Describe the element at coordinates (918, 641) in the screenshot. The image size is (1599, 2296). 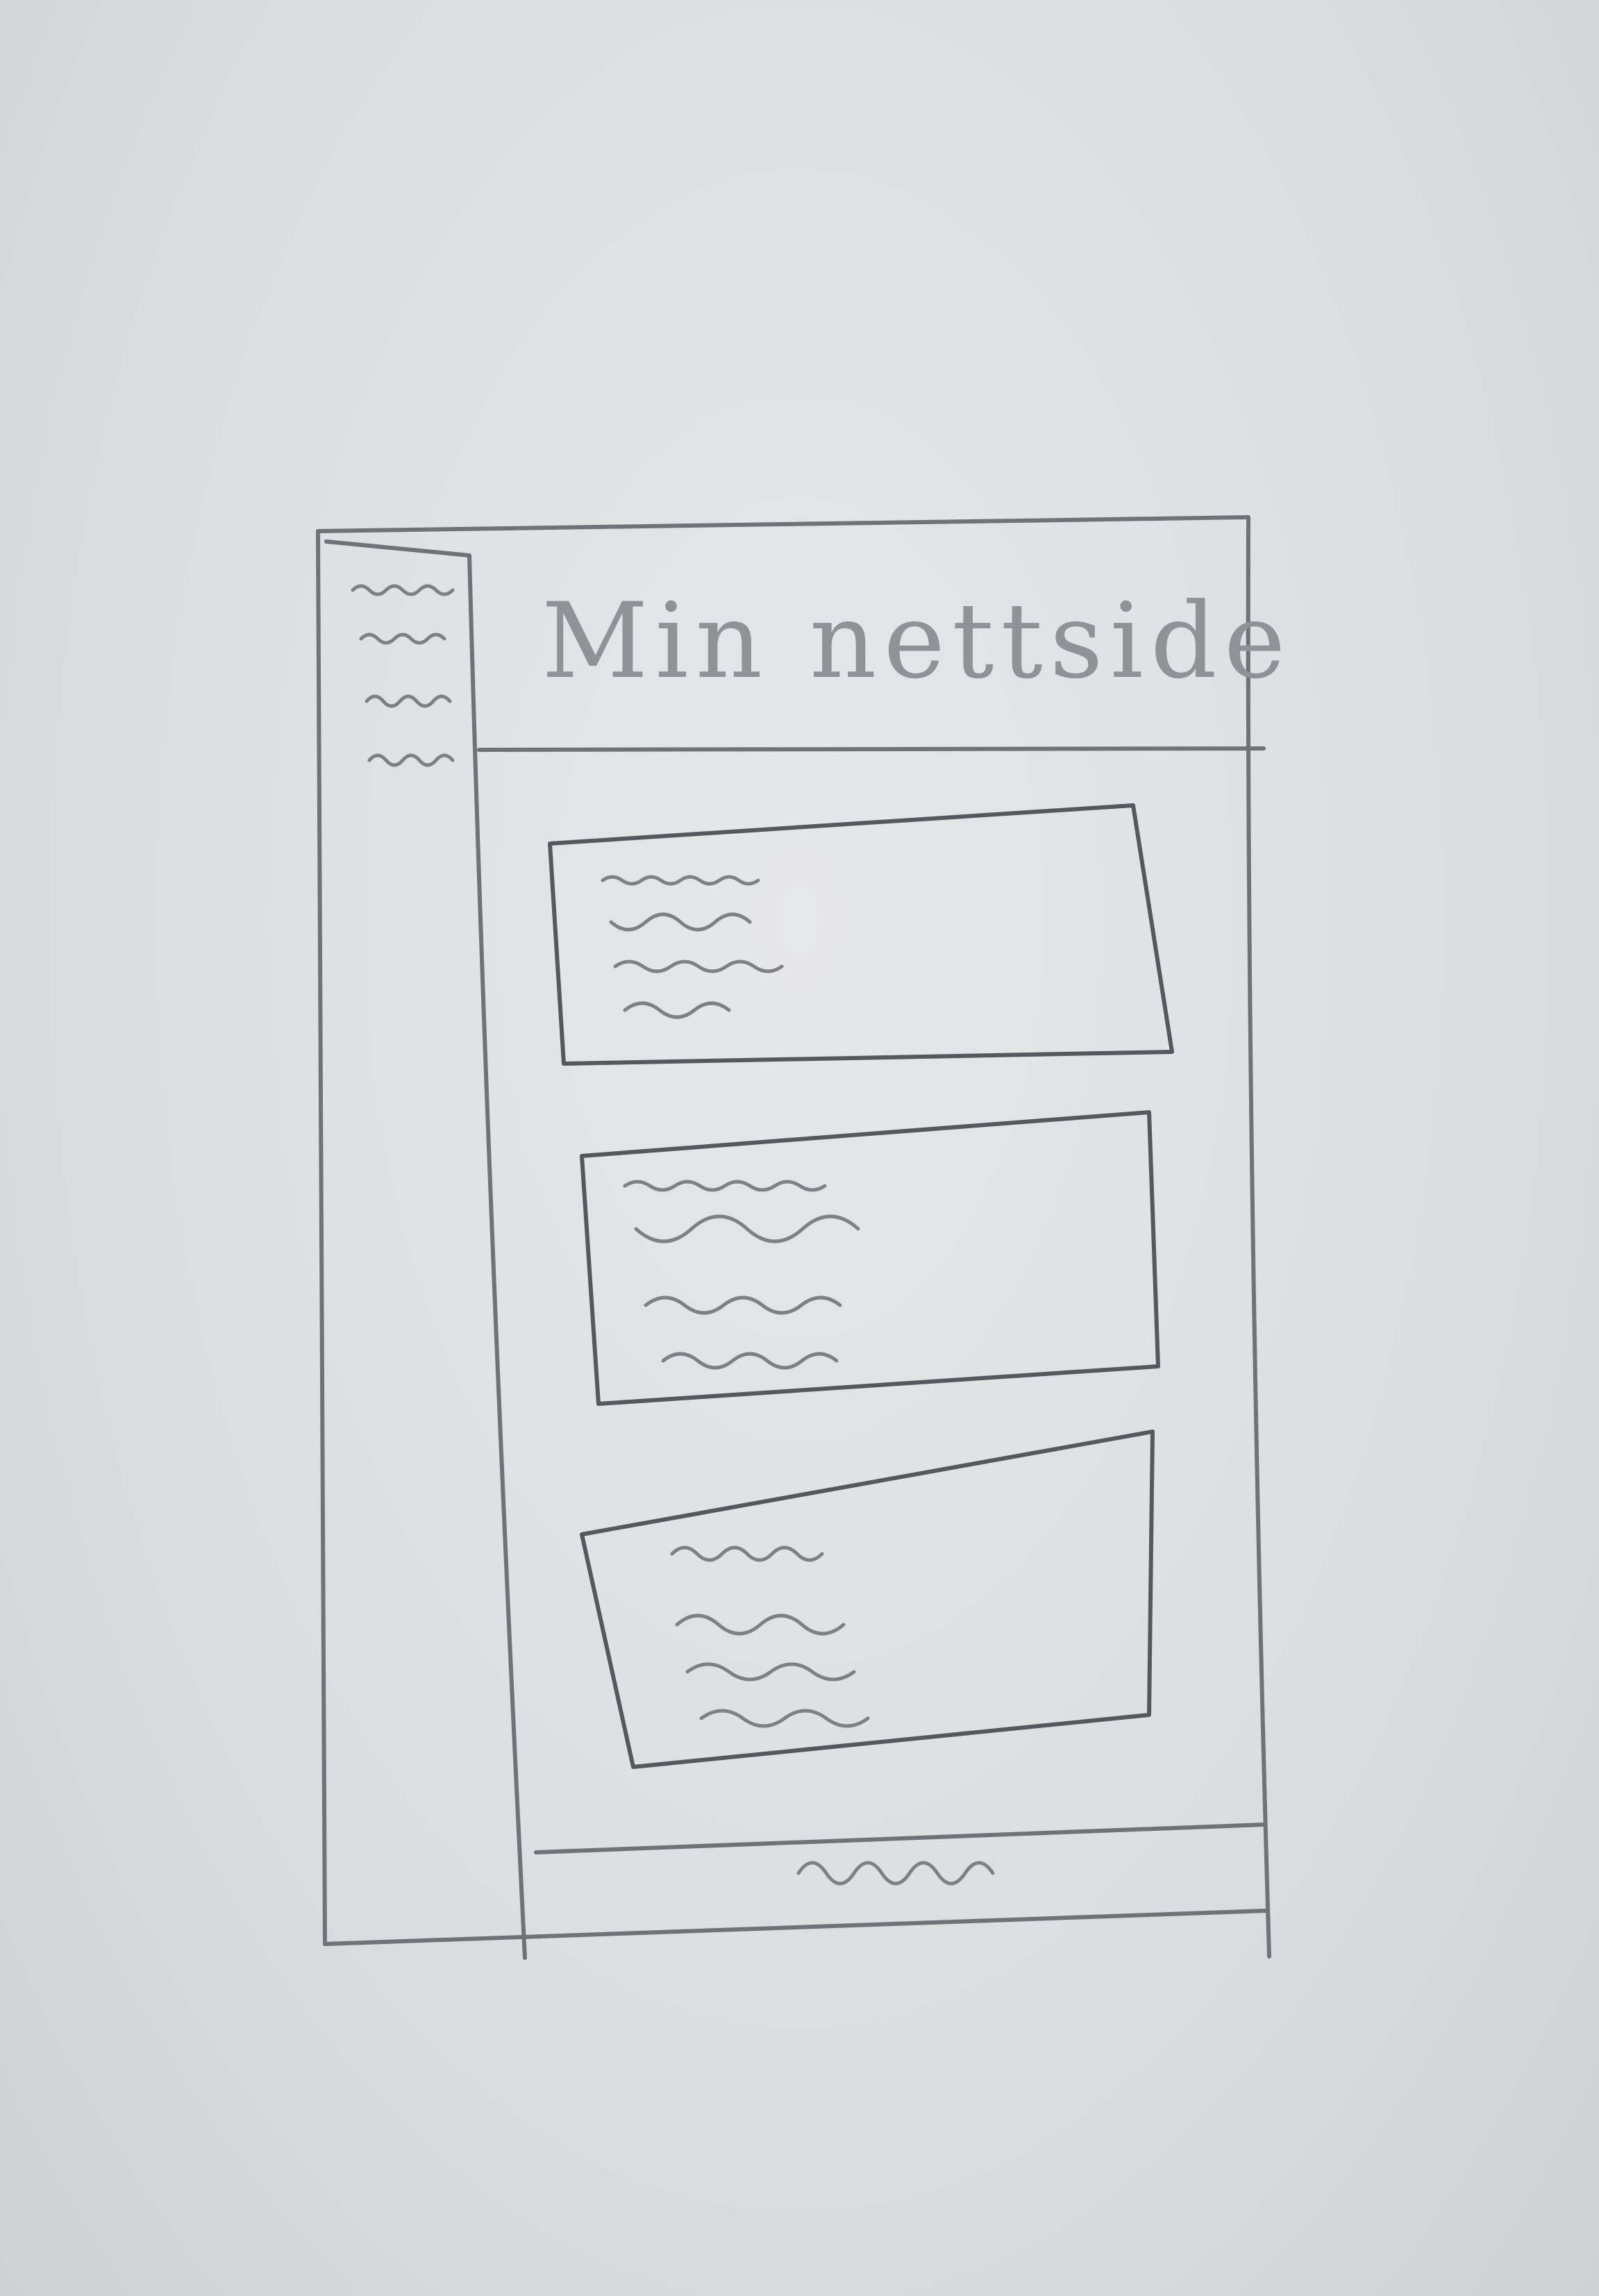
I see `page-title: Min nettside` at that location.